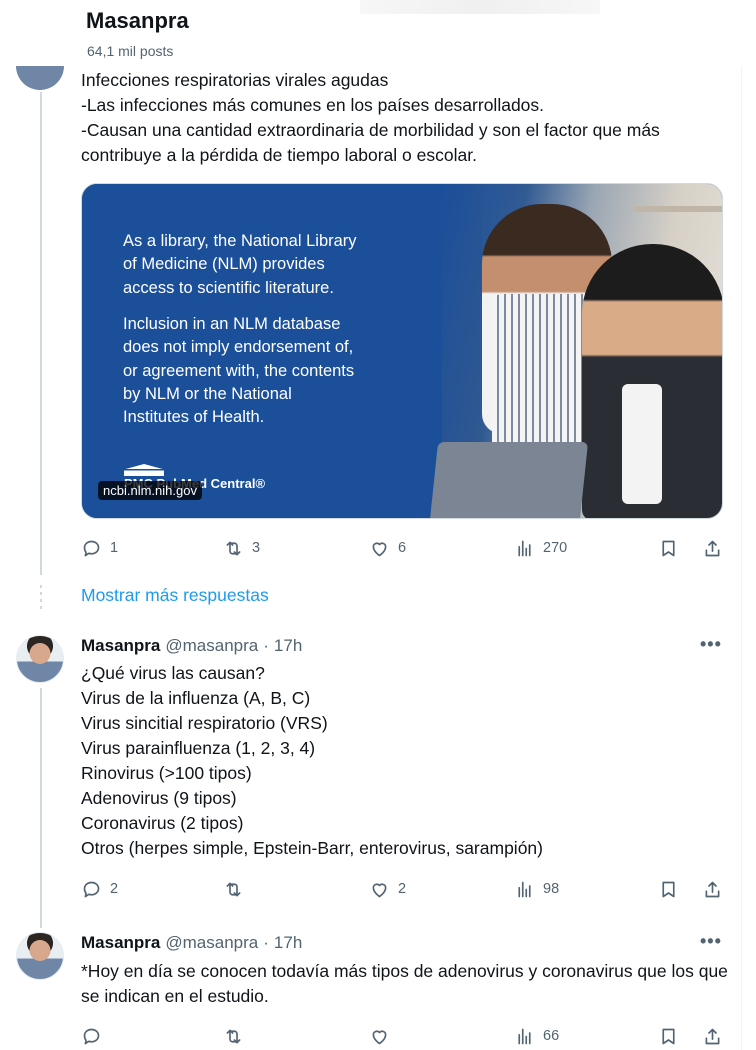 This screenshot has width=756, height=1050. I want to click on header-background-fade, so click(480, 7).